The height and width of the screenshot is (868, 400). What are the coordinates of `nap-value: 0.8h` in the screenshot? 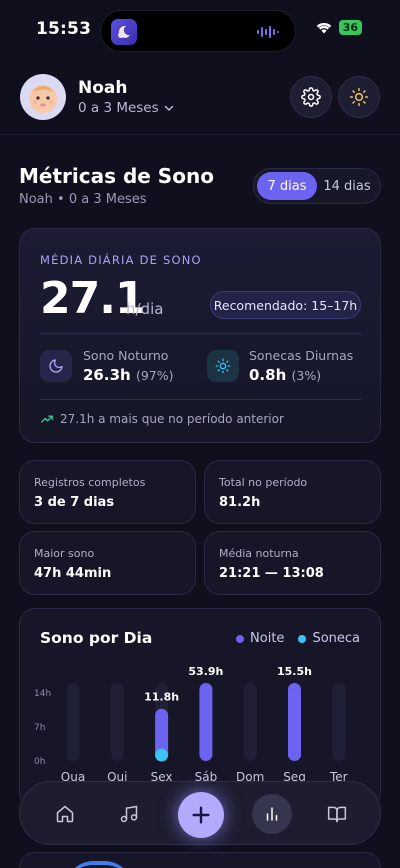 It's located at (268, 375).